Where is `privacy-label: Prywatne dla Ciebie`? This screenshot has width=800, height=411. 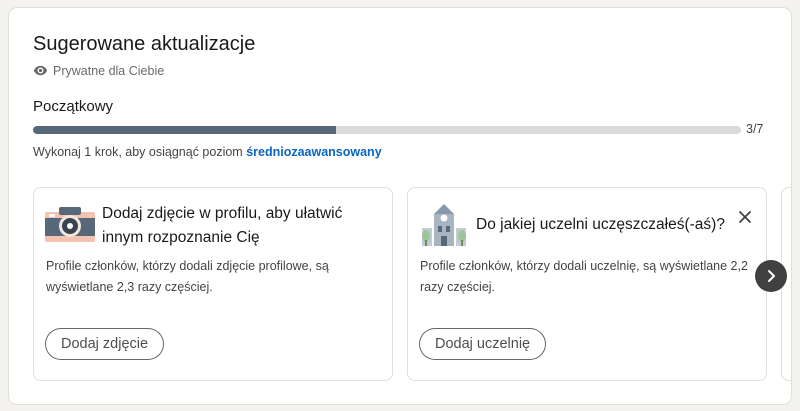 privacy-label: Prywatne dla Ciebie is located at coordinates (109, 70).